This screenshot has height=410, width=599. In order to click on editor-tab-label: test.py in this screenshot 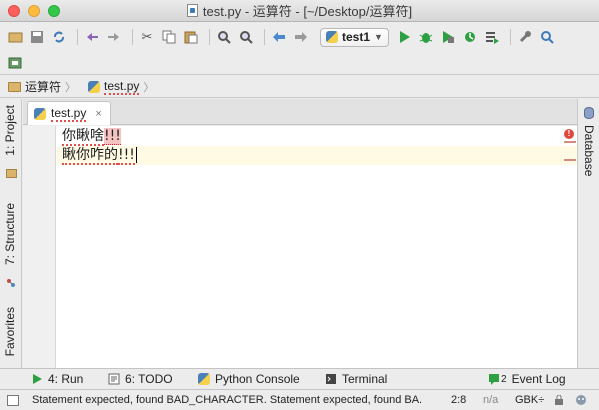, I will do `click(69, 113)`.